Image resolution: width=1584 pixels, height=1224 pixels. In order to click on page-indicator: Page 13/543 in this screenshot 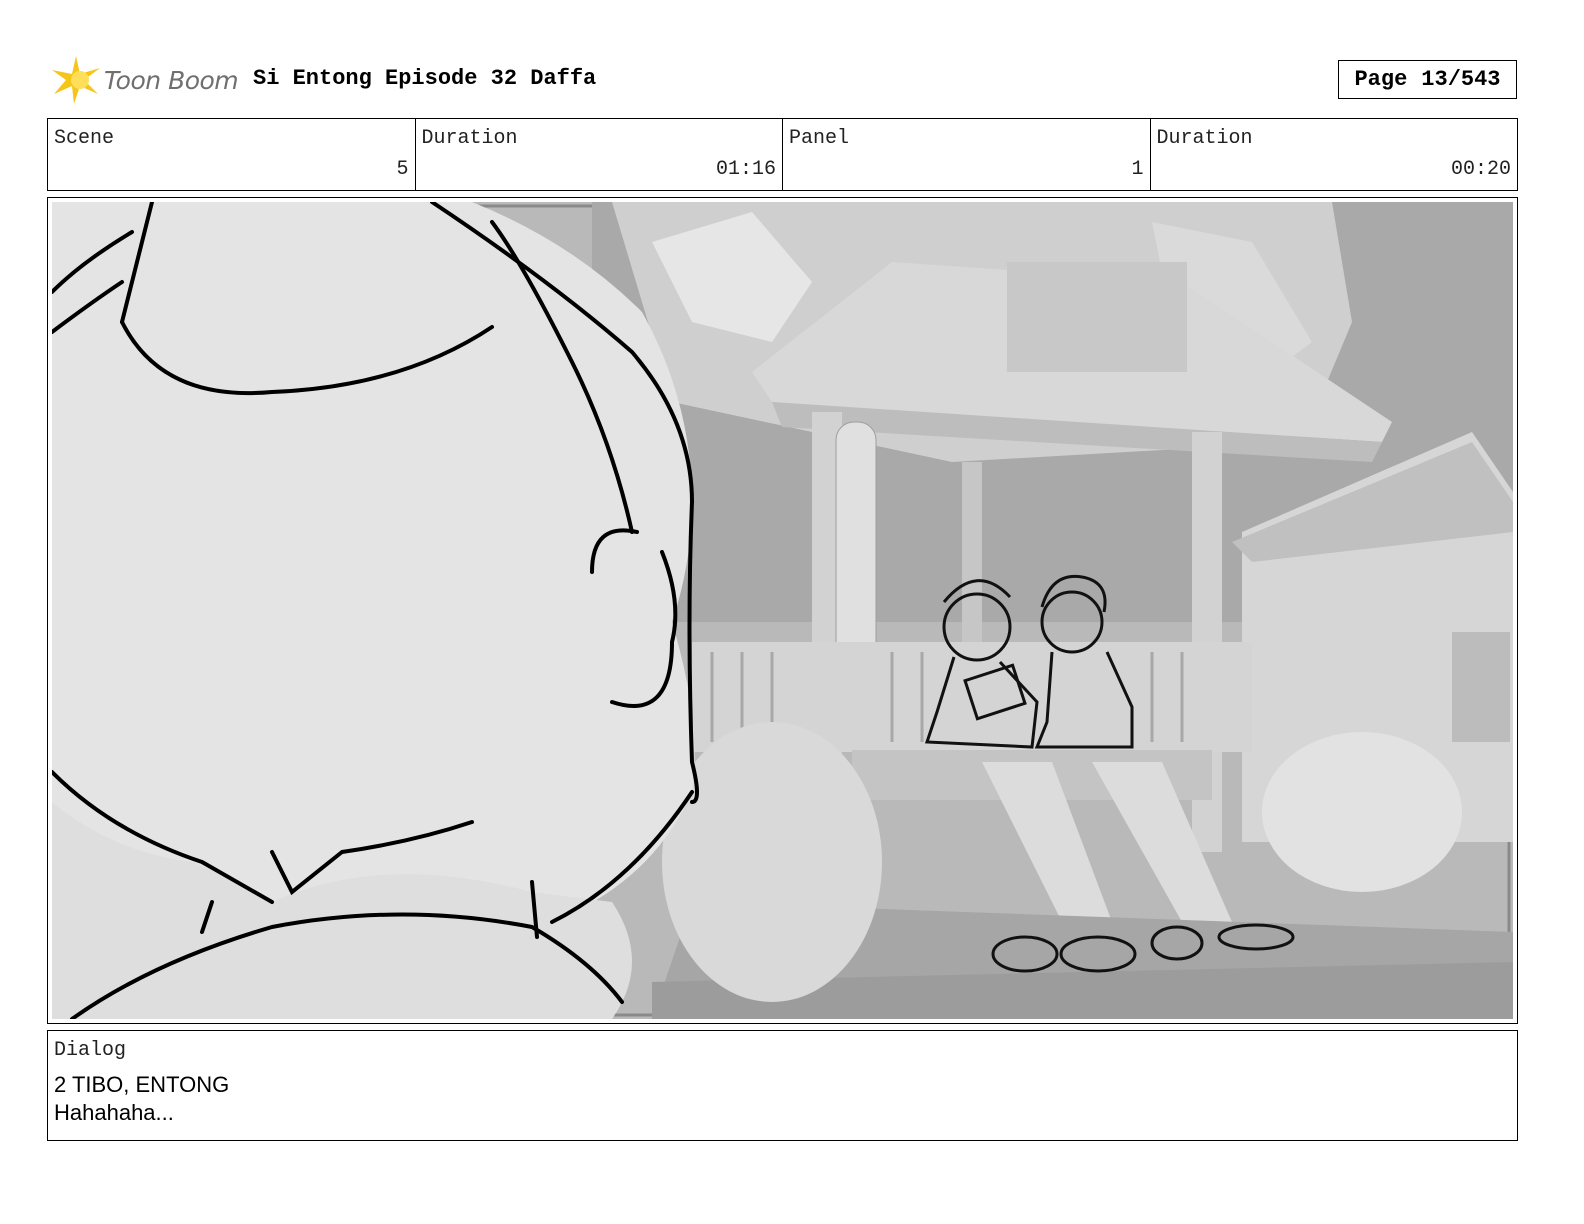, I will do `click(1427, 79)`.